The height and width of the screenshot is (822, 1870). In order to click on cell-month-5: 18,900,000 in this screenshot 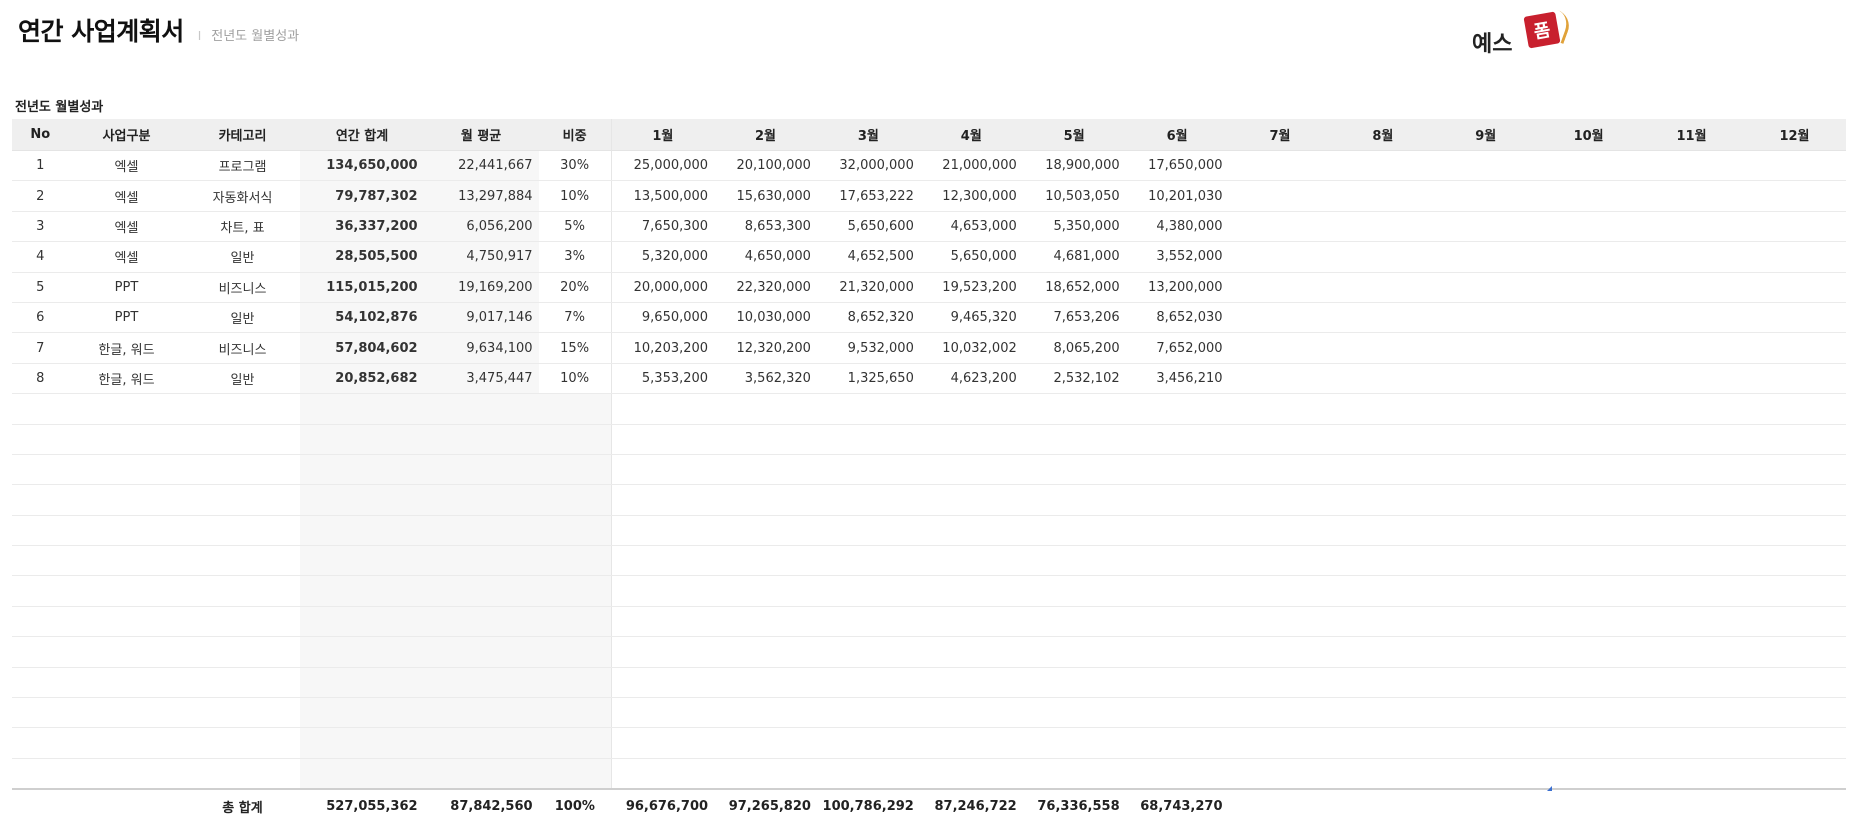, I will do `click(1074, 166)`.